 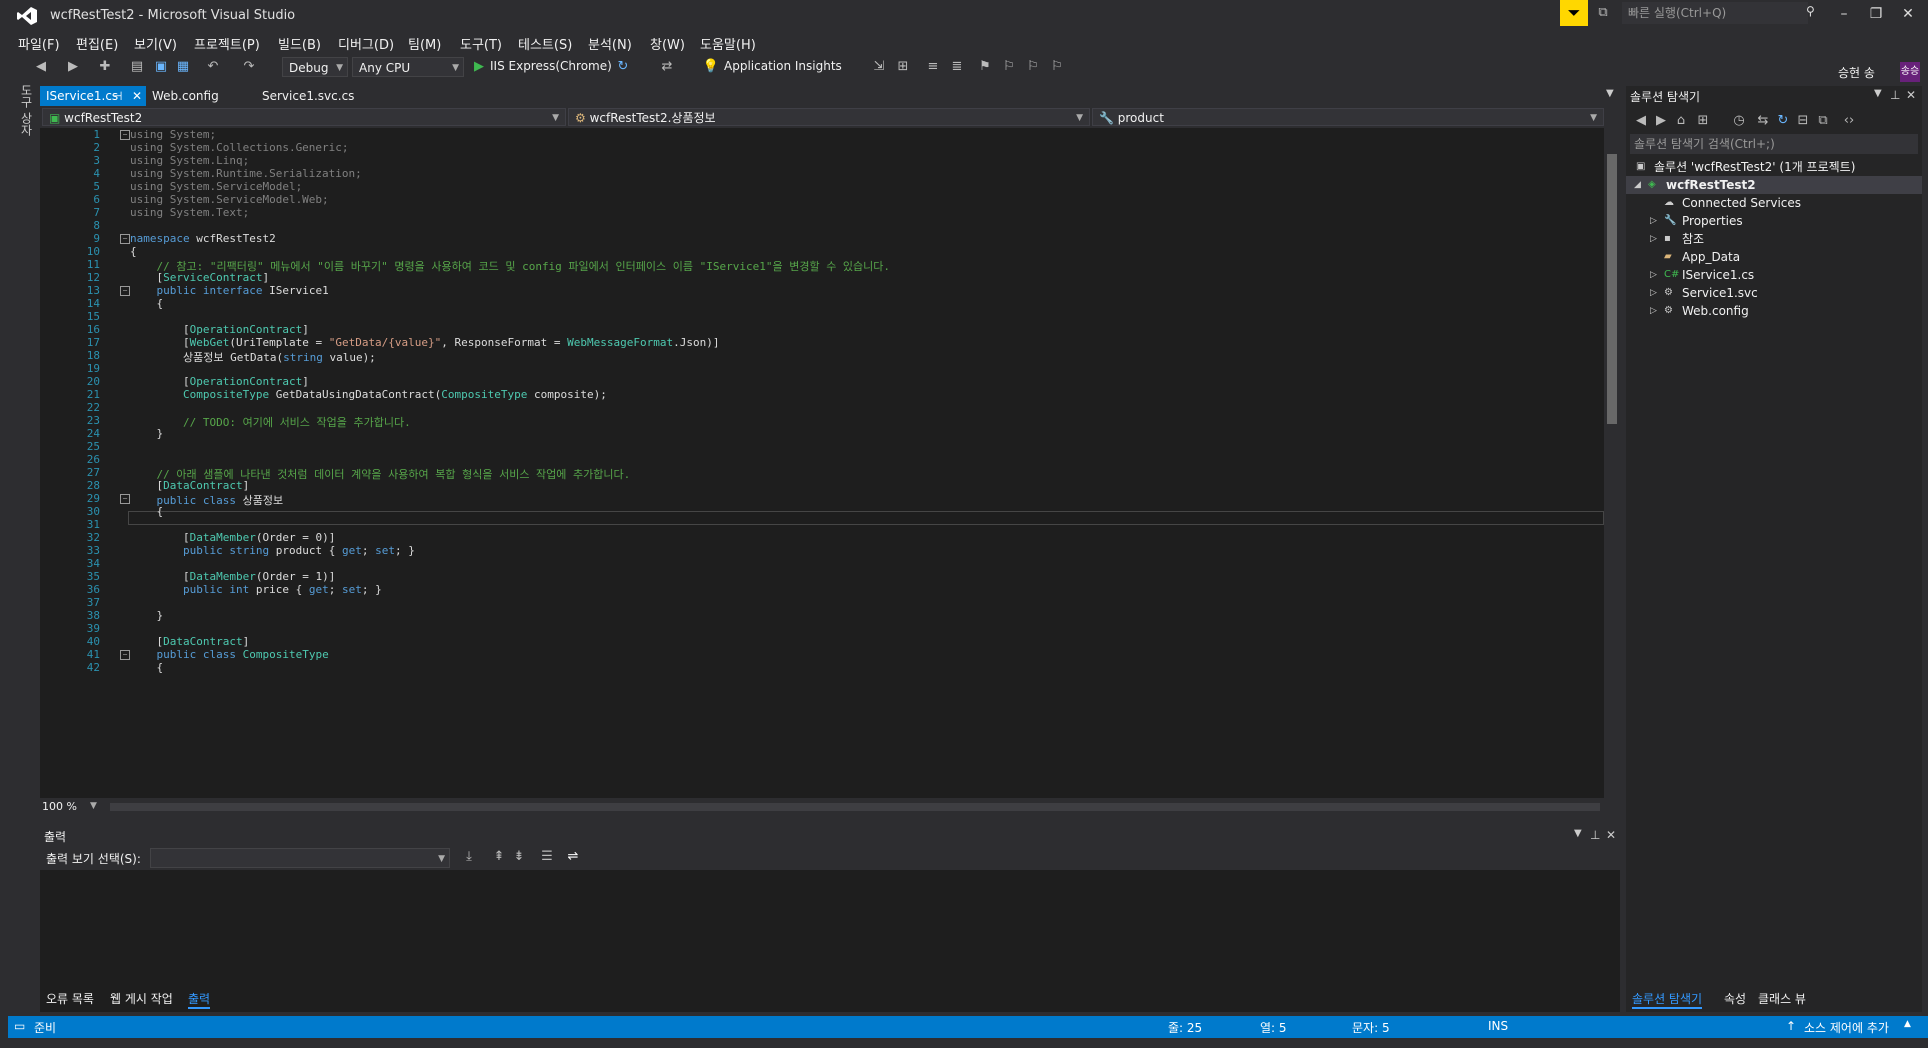 What do you see at coordinates (855, 807) in the screenshot?
I see `horizontal-scrollbar` at bounding box center [855, 807].